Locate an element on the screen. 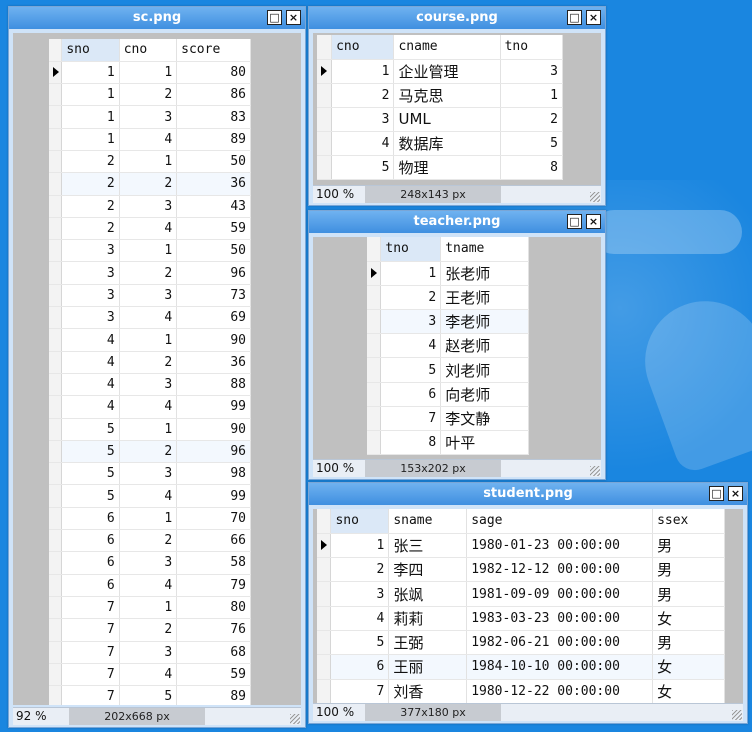 The width and height of the screenshot is (752, 732). teacher-cell-tname: 赵老师 is located at coordinates (484, 346).